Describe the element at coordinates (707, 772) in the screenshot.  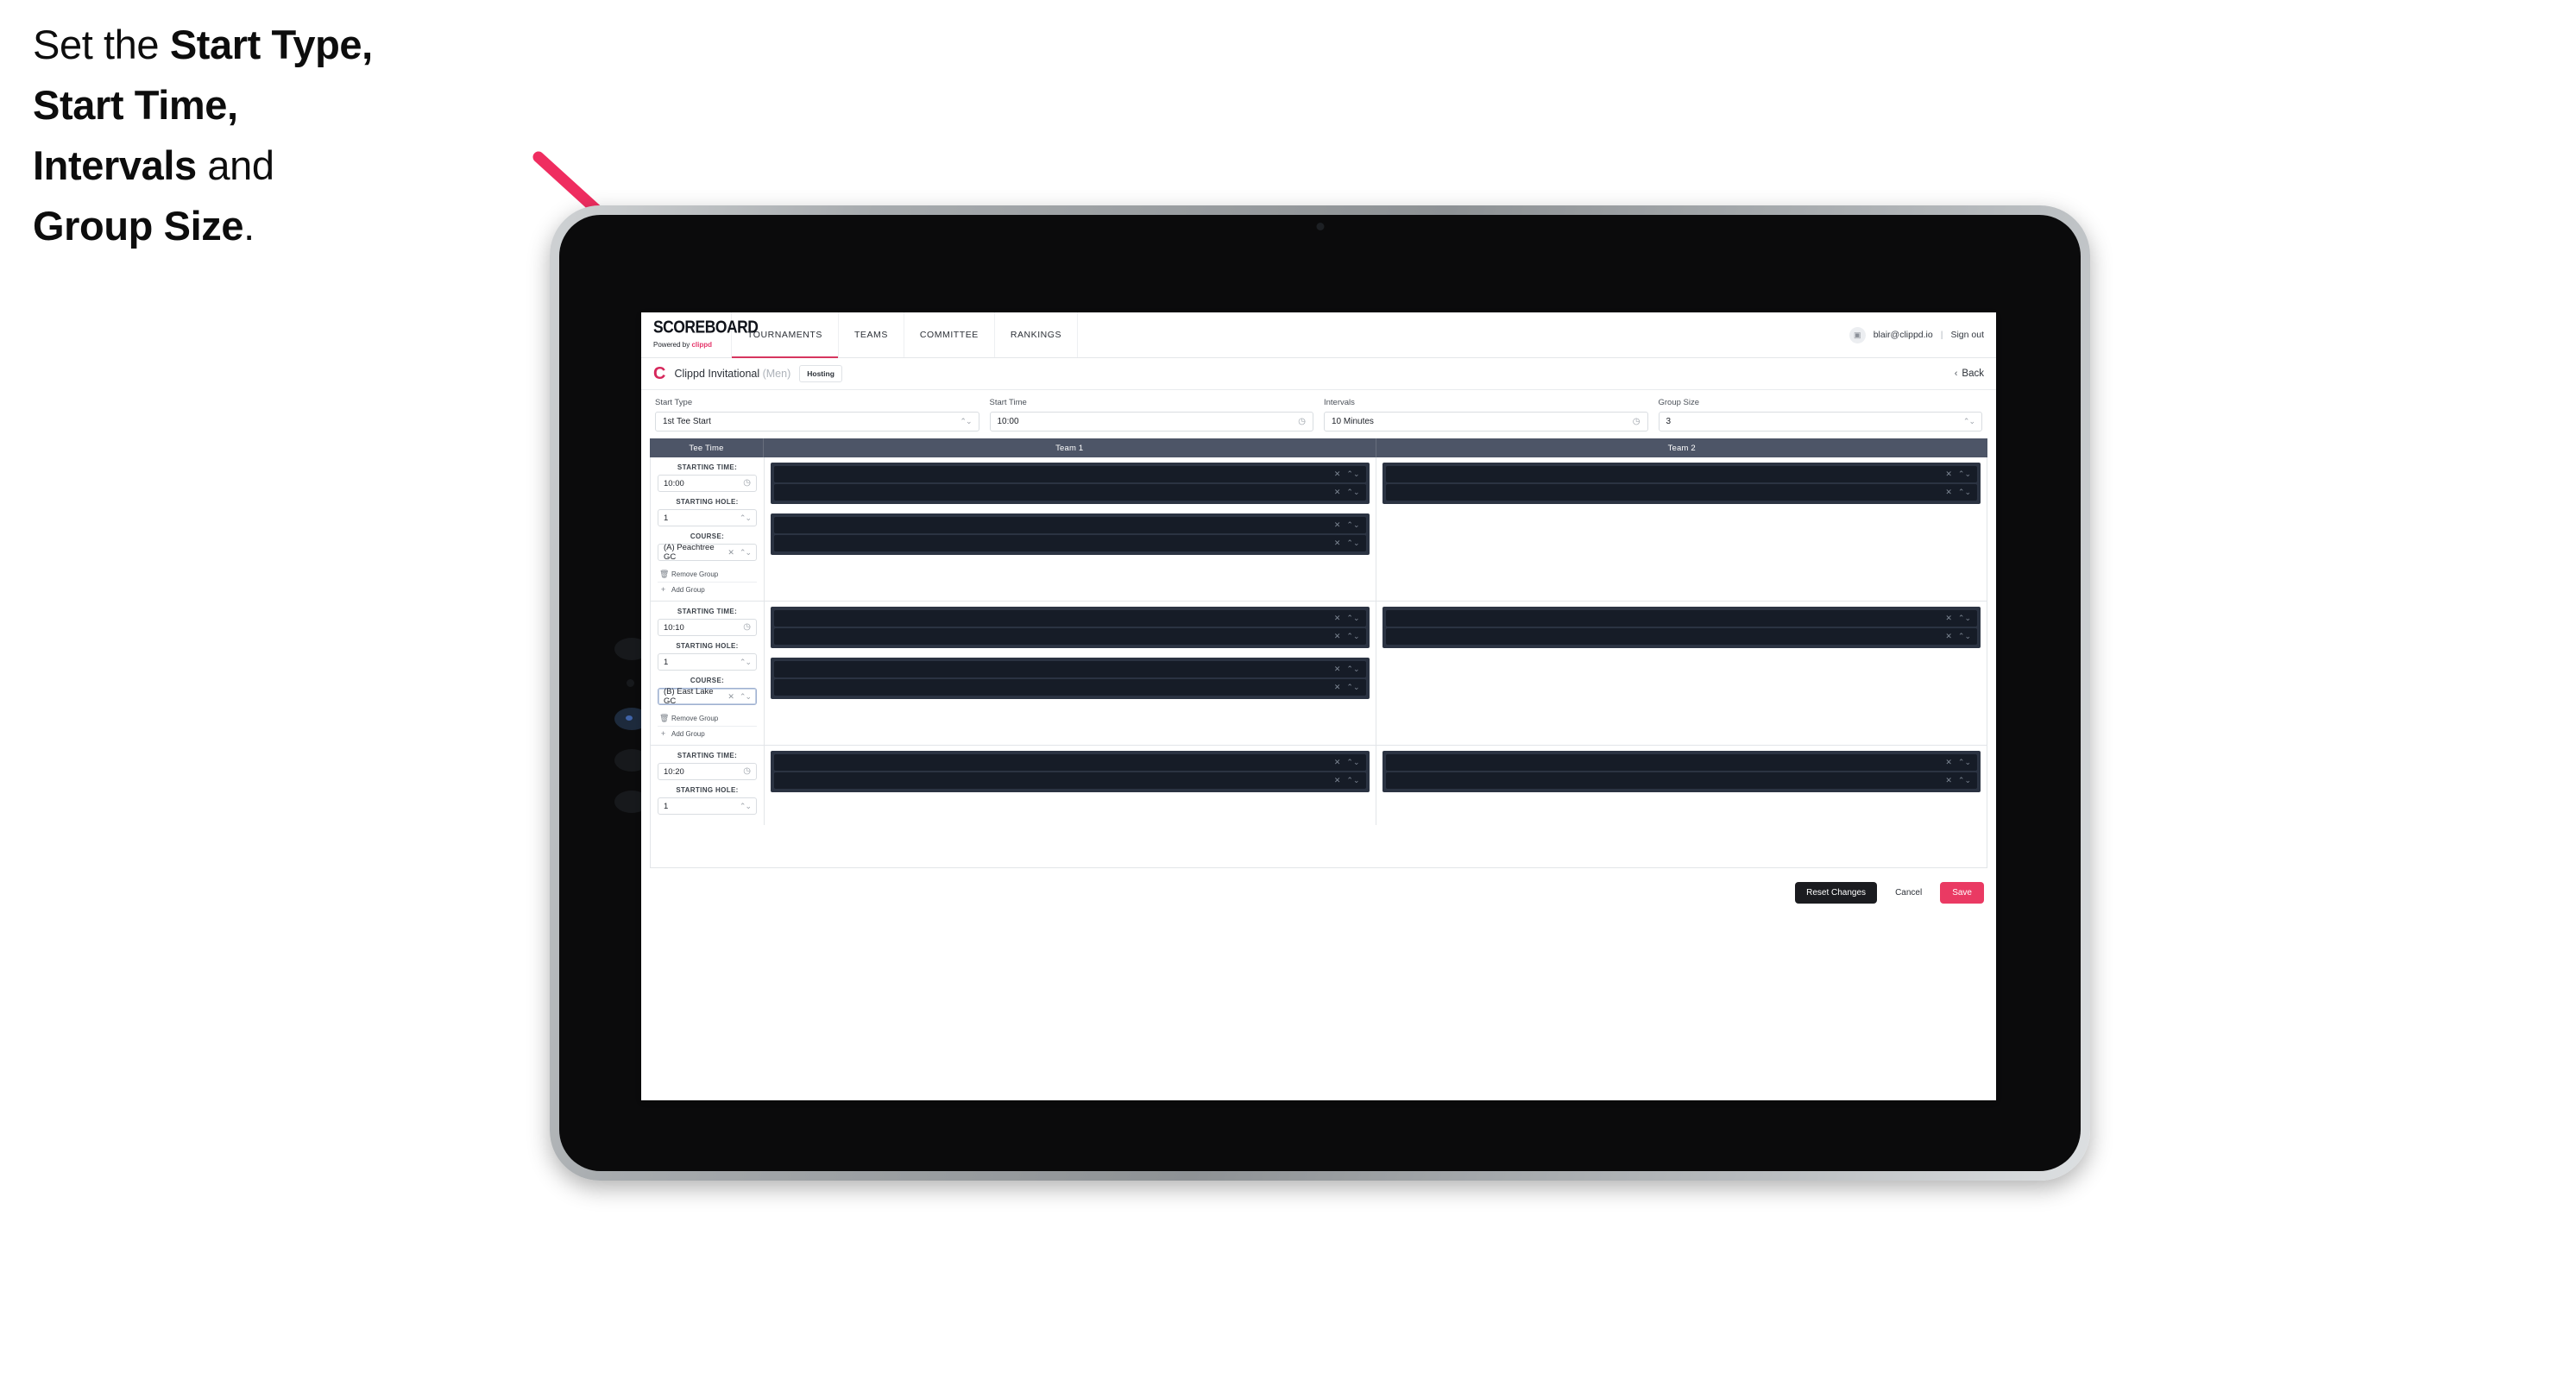
I see `starting-time-input: 10:20 ◷` at that location.